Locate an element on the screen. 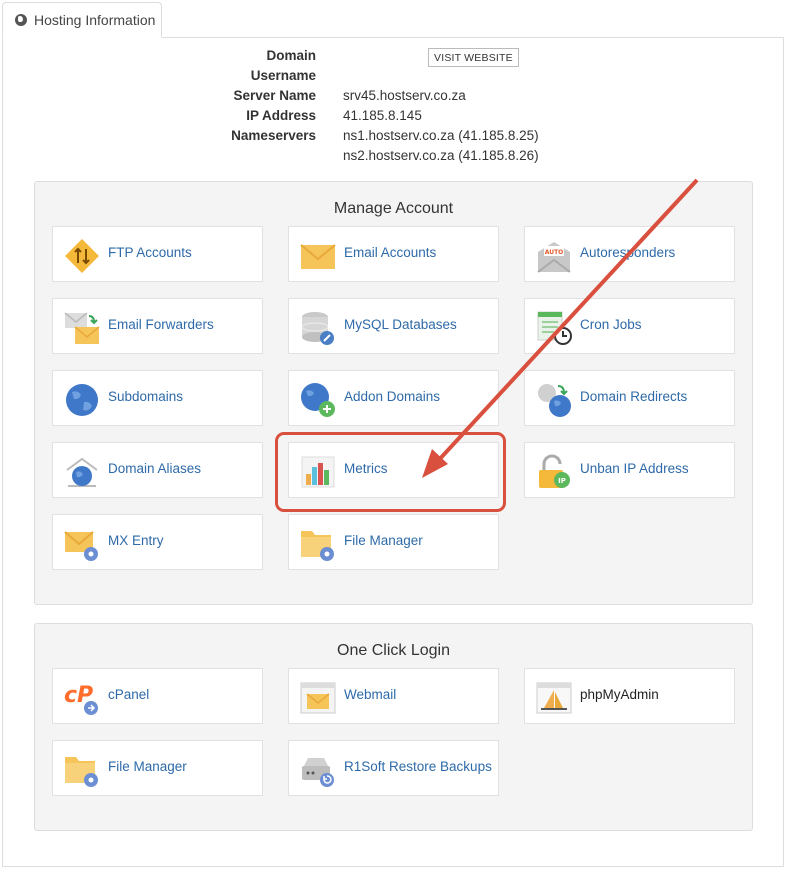  tile-mysql-databases: MySQL Databases is located at coordinates (393, 326).